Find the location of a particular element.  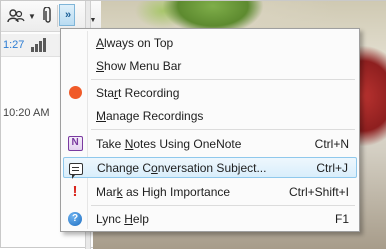

menu-item-label: Take Notes Using OneNote is located at coordinates (169, 143).